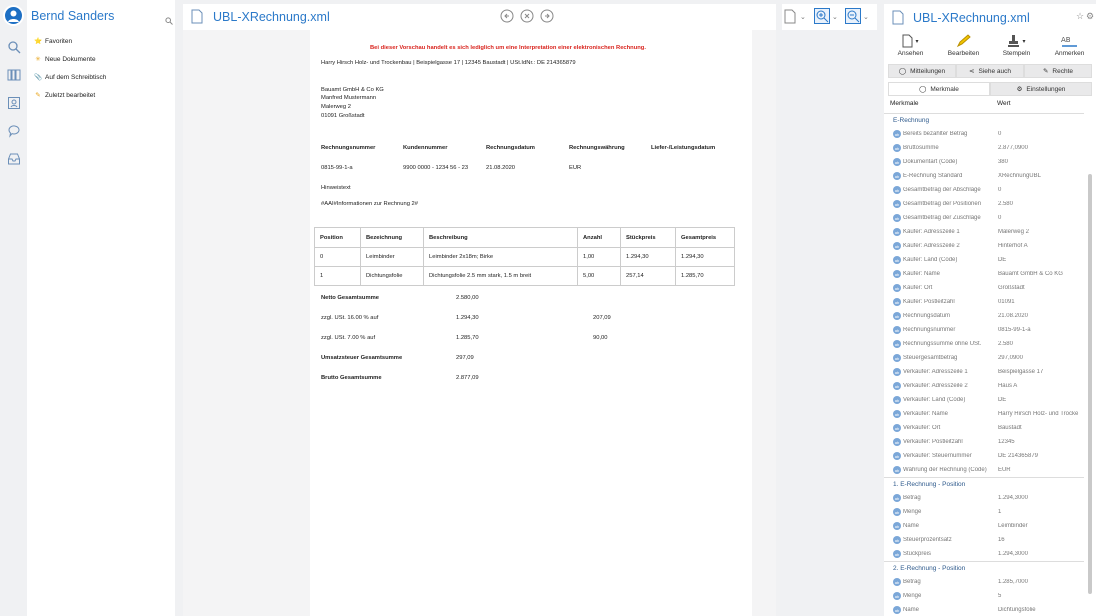  What do you see at coordinates (937, 456) in the screenshot?
I see `property-key: Verkäufer: Steuernummer` at bounding box center [937, 456].